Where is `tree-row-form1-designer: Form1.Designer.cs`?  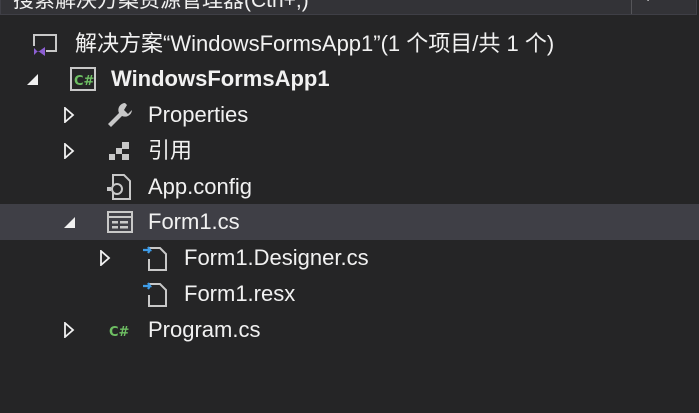 tree-row-form1-designer: Form1.Designer.cs is located at coordinates (349, 258).